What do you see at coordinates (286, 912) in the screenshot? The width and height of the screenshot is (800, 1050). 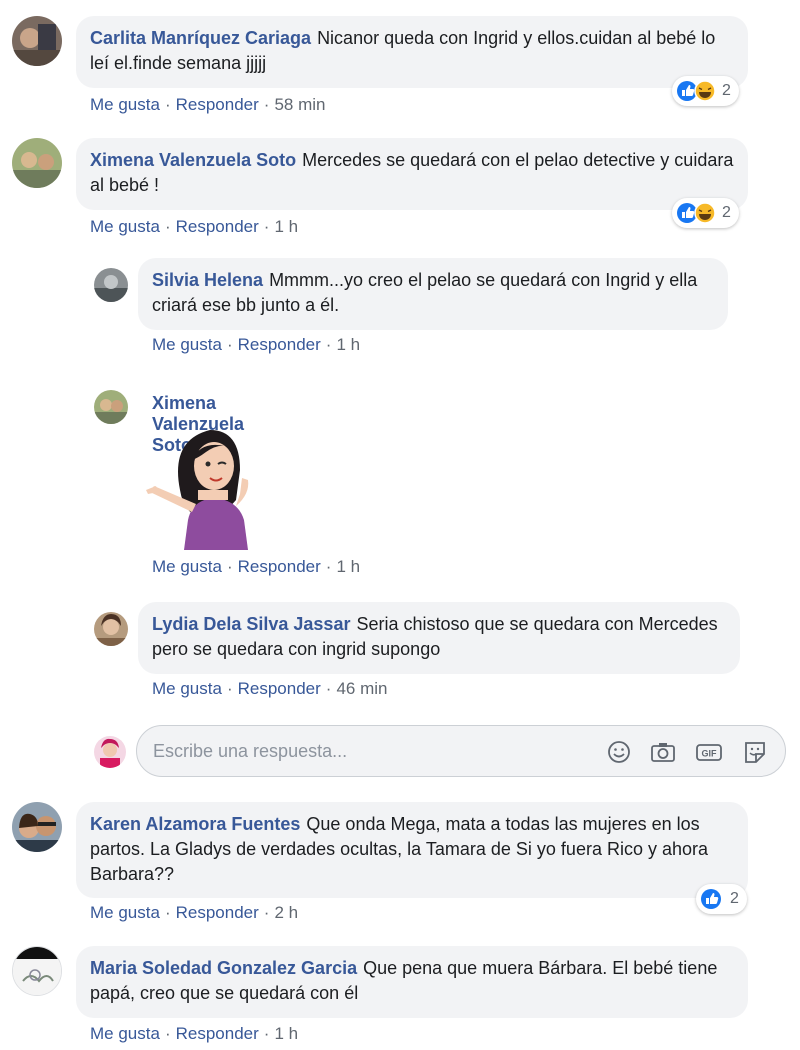 I see `timestamp: 2 h` at bounding box center [286, 912].